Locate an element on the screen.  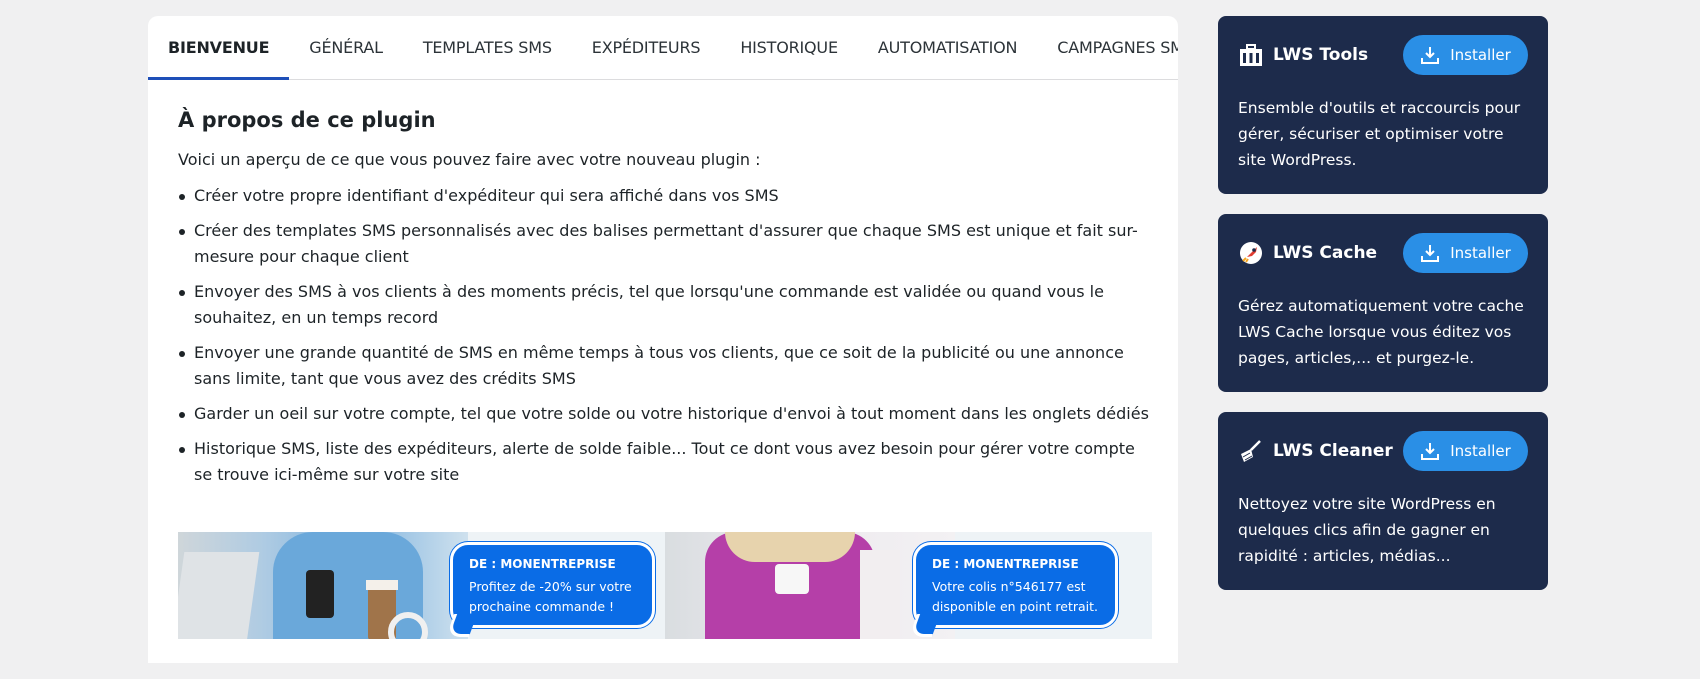
tool-title: LWS Tools is located at coordinates (1303, 55).